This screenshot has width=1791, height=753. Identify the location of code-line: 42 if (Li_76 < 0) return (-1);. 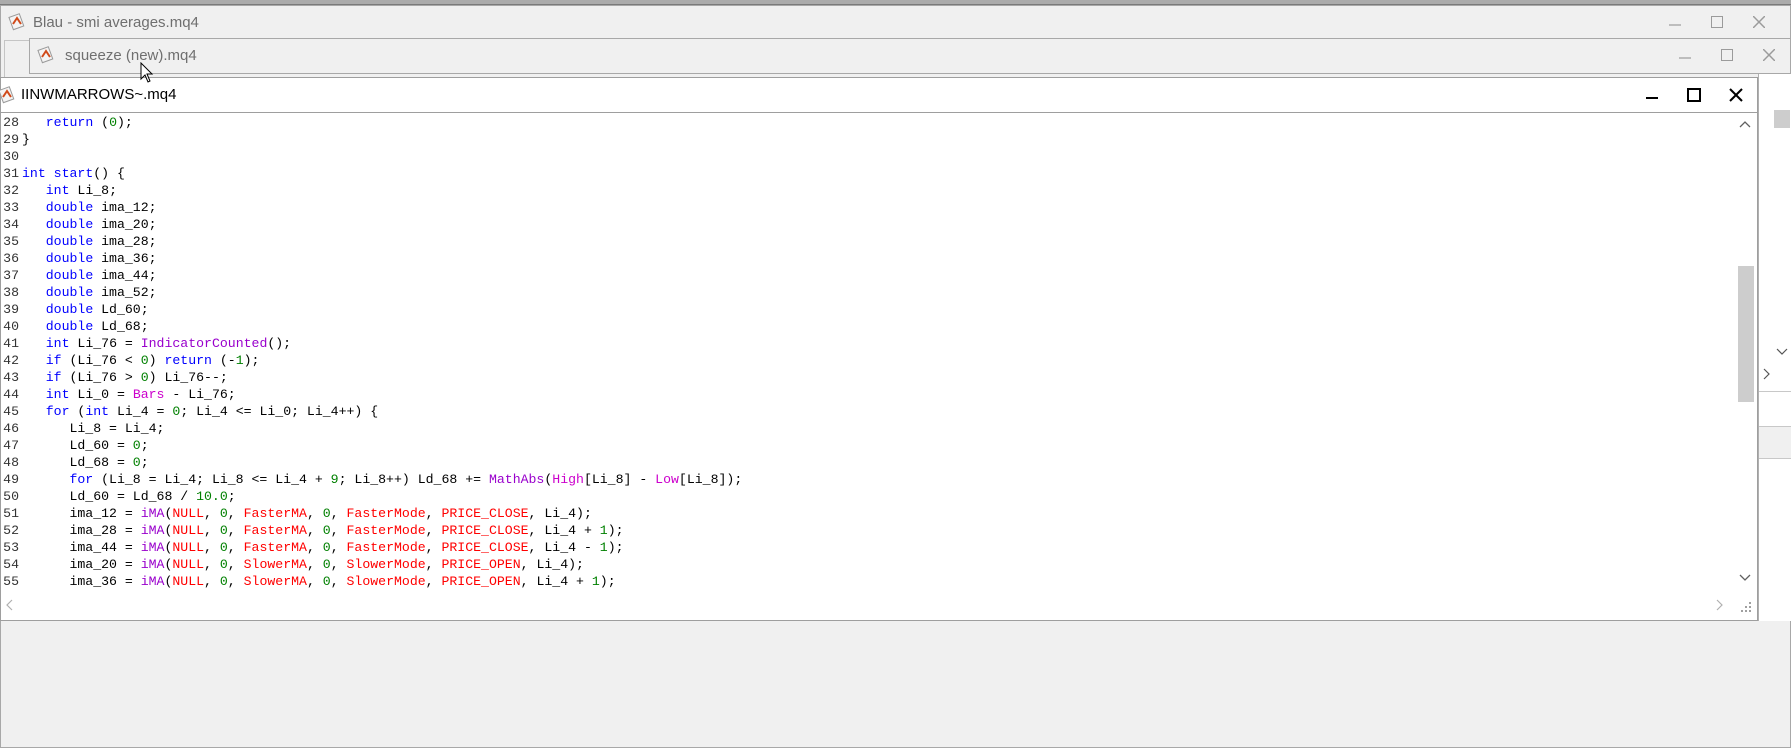
(867, 360).